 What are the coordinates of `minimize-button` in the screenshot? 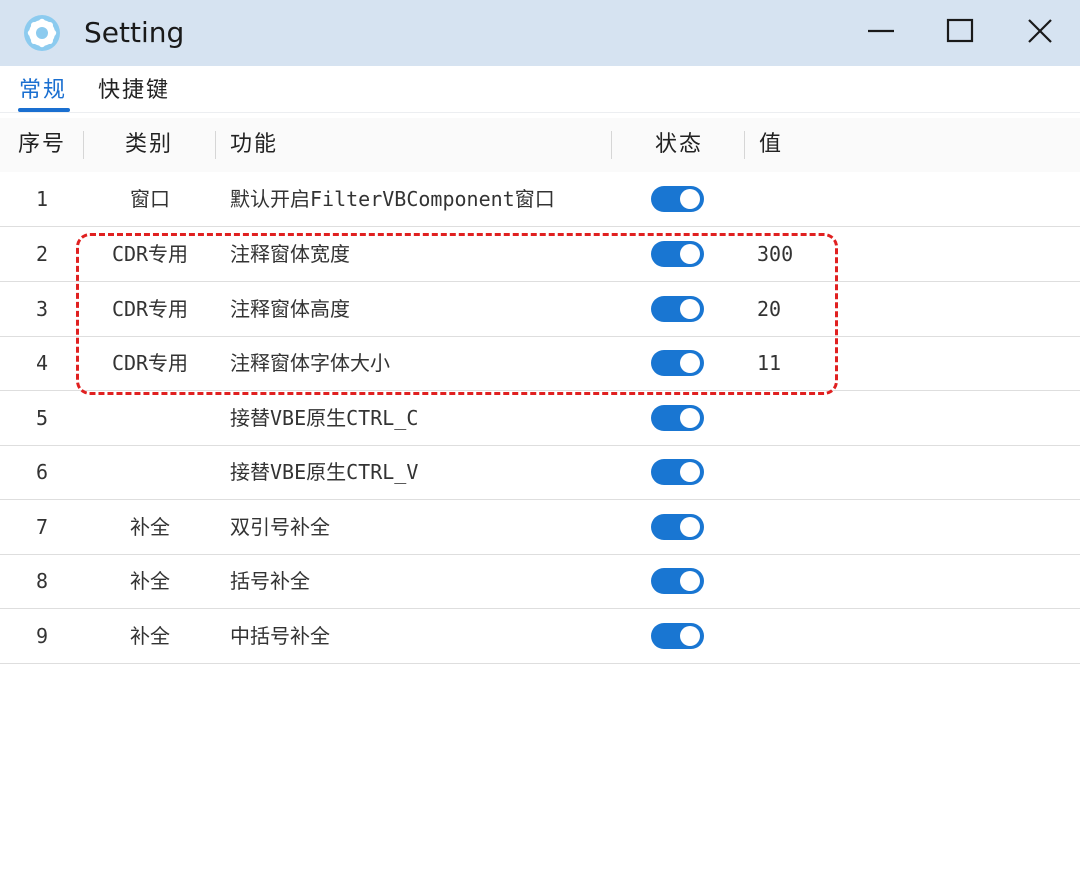 It's located at (881, 33).